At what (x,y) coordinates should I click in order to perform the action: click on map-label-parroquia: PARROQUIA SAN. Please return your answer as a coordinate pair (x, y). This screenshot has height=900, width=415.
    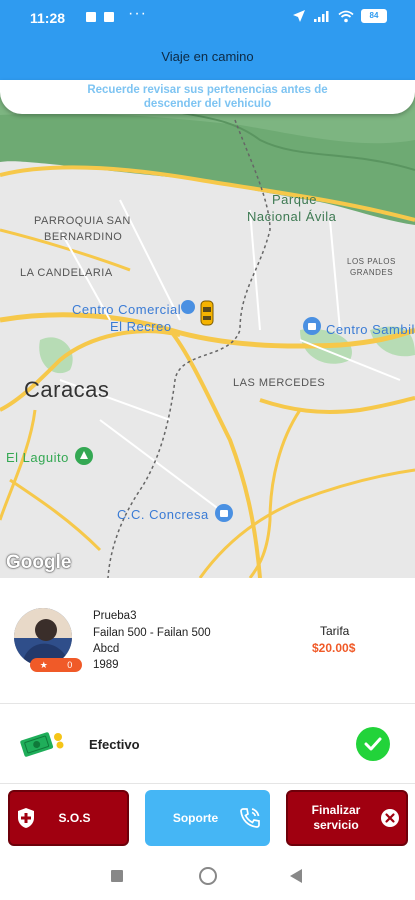
    Looking at the image, I should click on (82, 221).